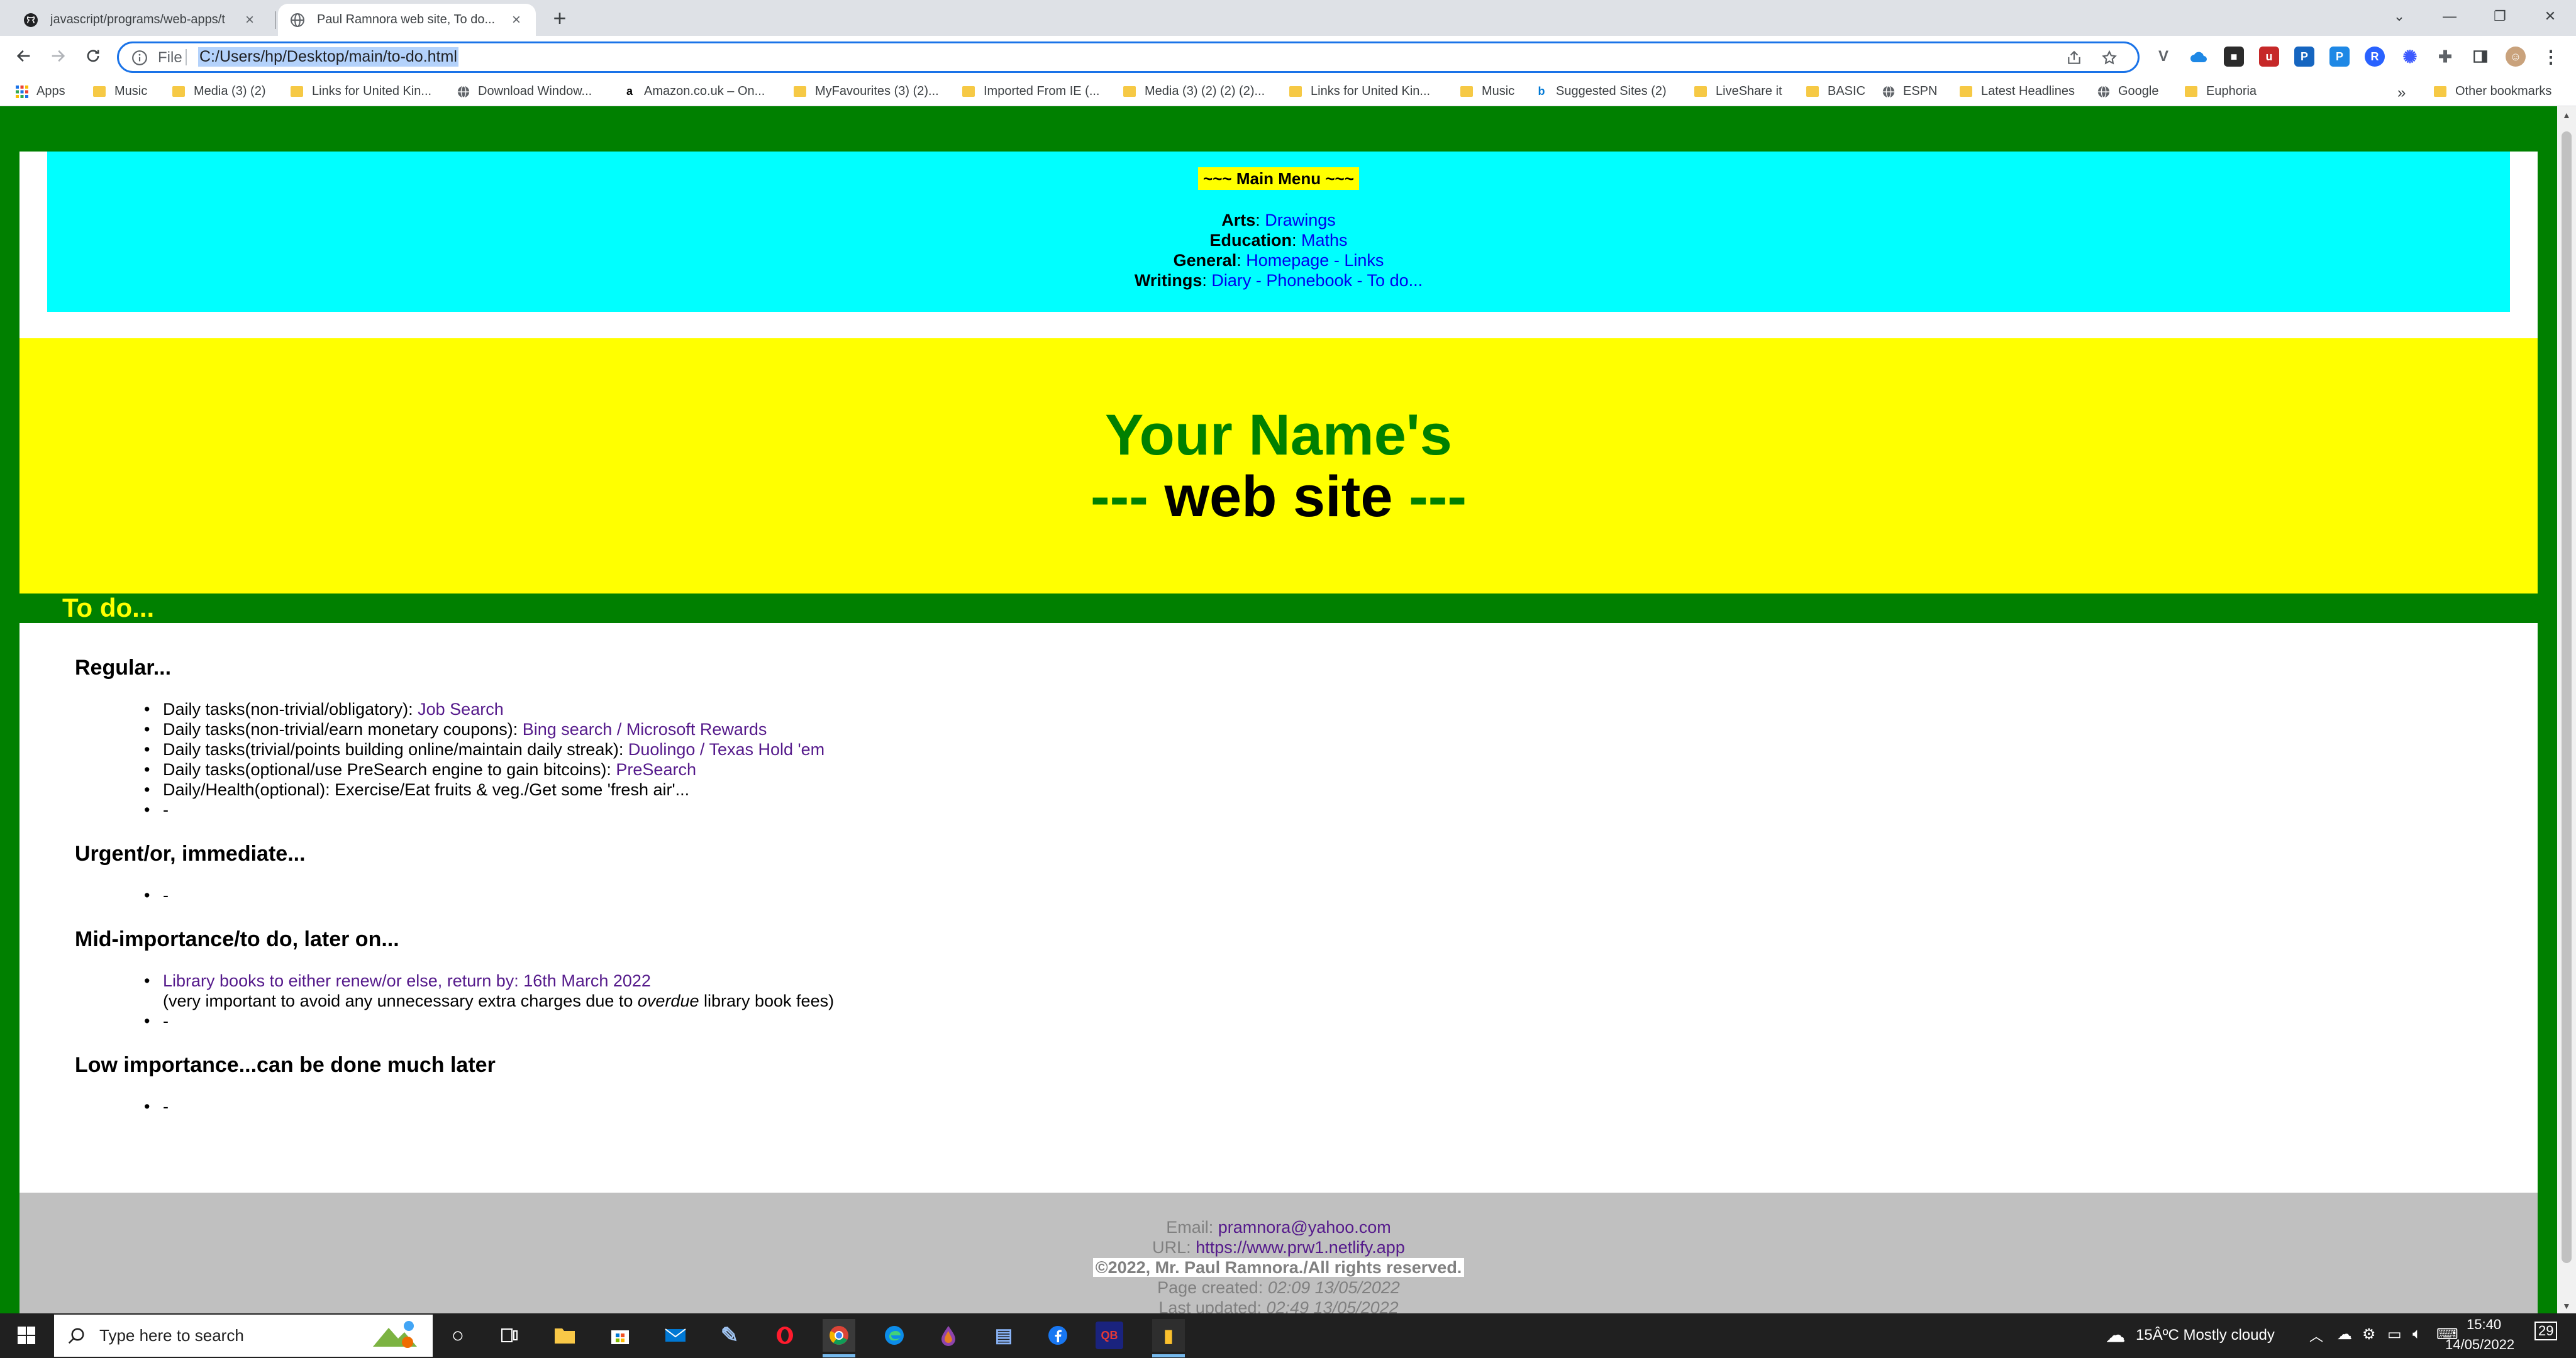 The height and width of the screenshot is (1358, 2576). What do you see at coordinates (2017, 91) in the screenshot?
I see `bookmark-latest-headlines: Latest Headlines` at bounding box center [2017, 91].